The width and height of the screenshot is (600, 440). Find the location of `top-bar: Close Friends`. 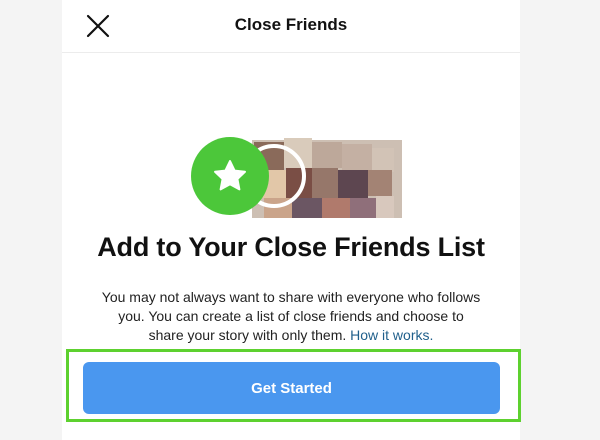

top-bar: Close Friends is located at coordinates (291, 26).